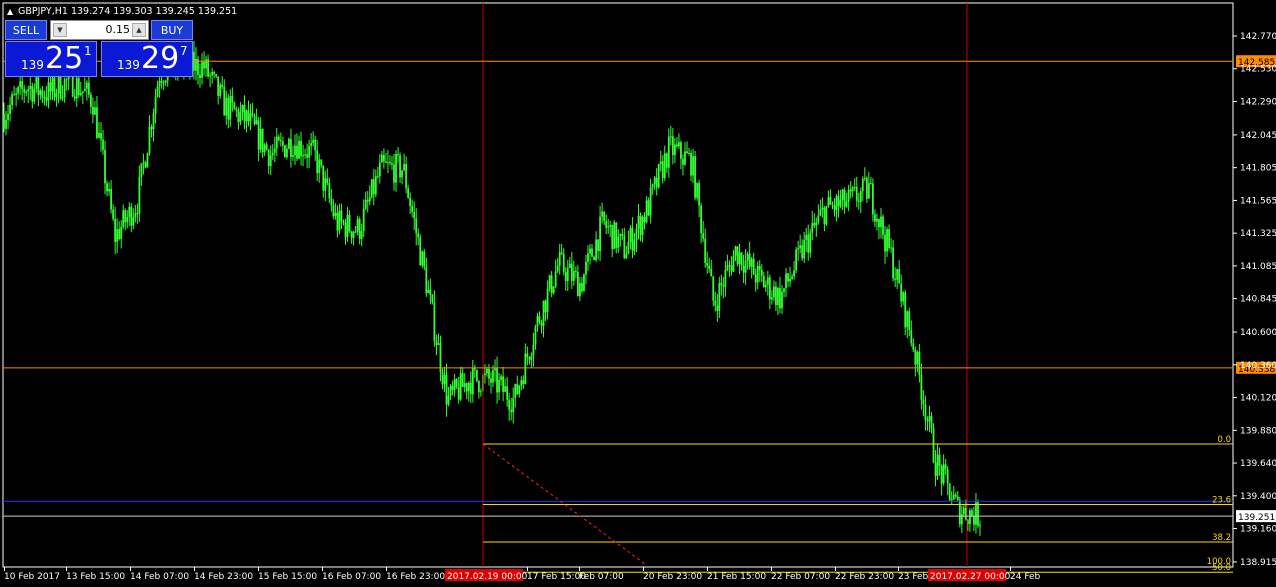 The image size is (1276, 587). What do you see at coordinates (172, 30) in the screenshot?
I see `buy-button: BUY` at bounding box center [172, 30].